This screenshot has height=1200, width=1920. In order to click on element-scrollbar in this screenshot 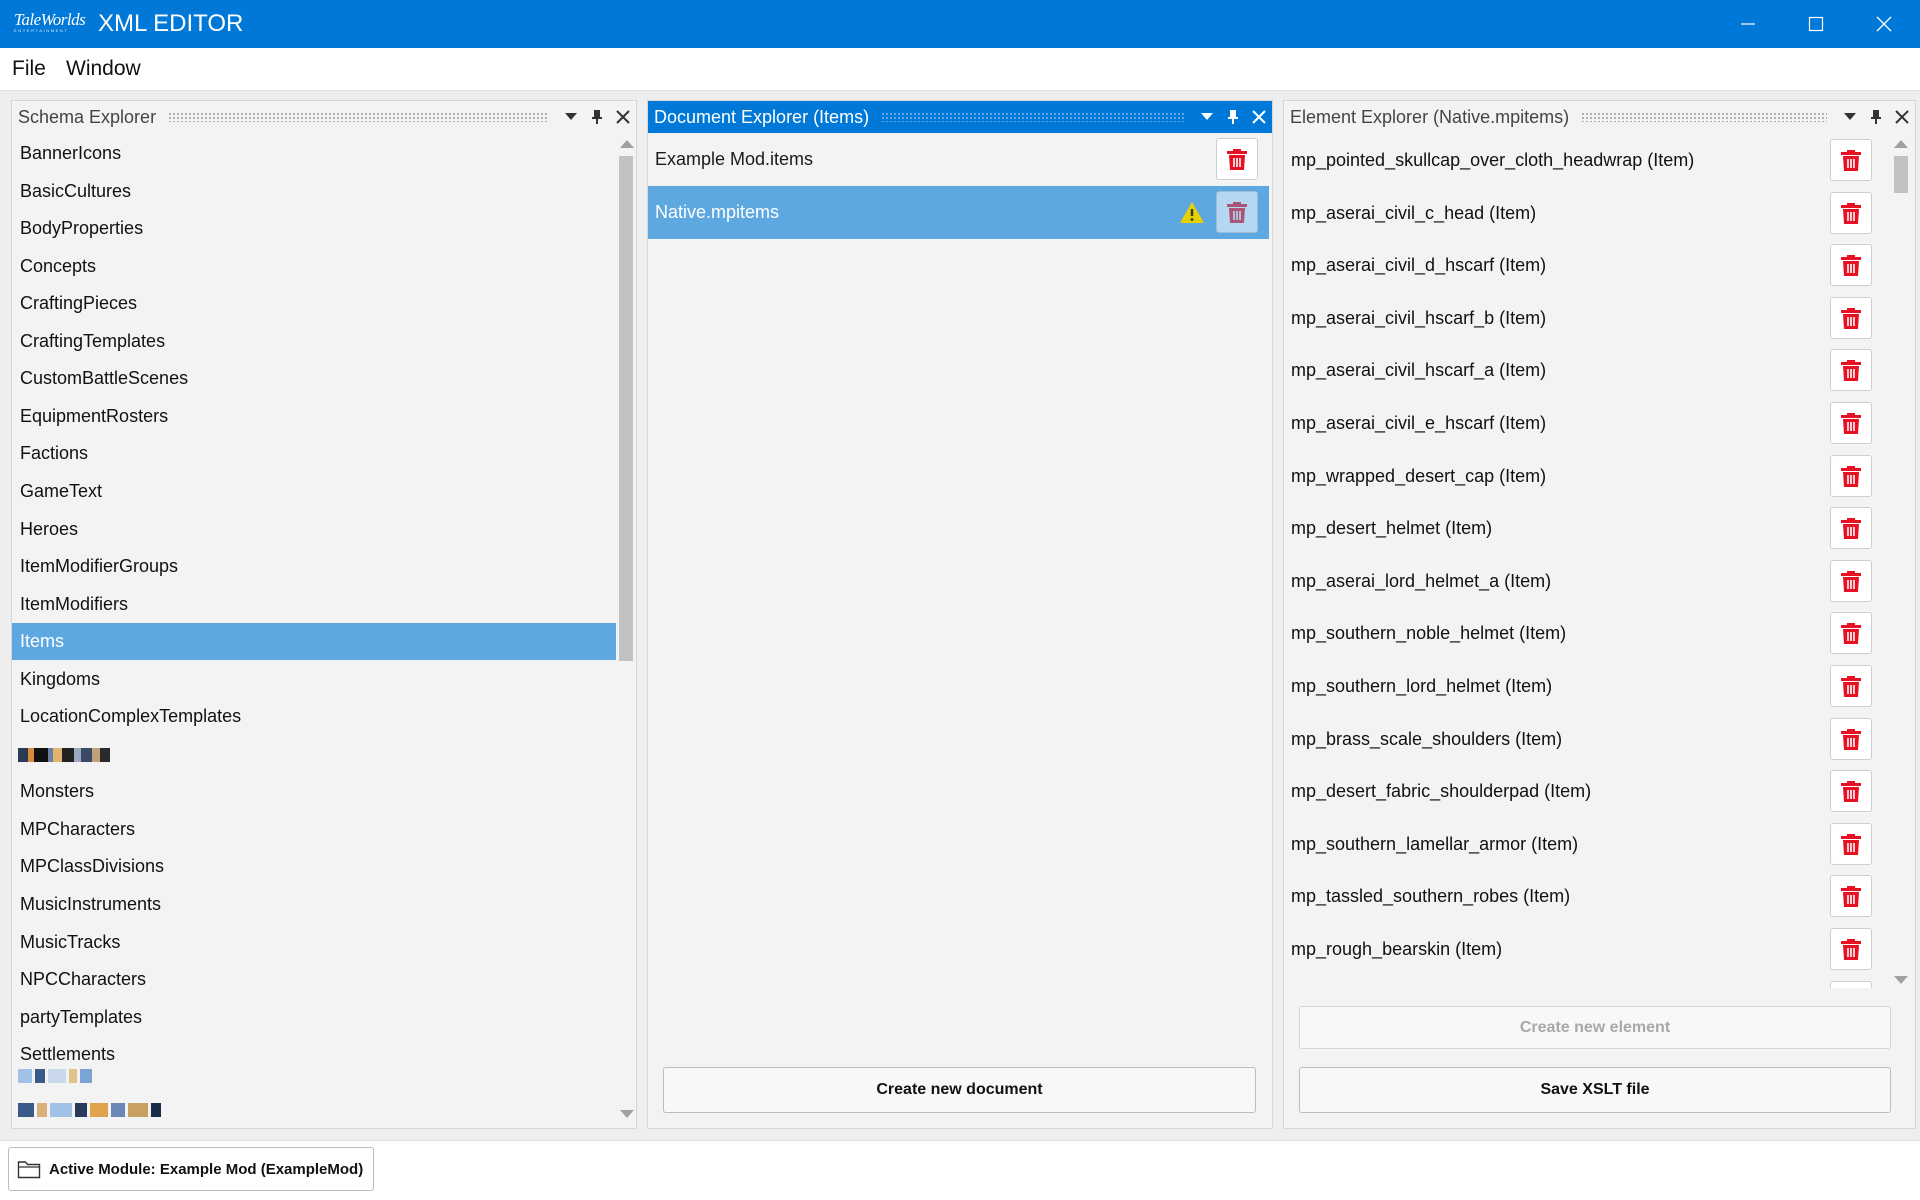, I will do `click(1901, 561)`.